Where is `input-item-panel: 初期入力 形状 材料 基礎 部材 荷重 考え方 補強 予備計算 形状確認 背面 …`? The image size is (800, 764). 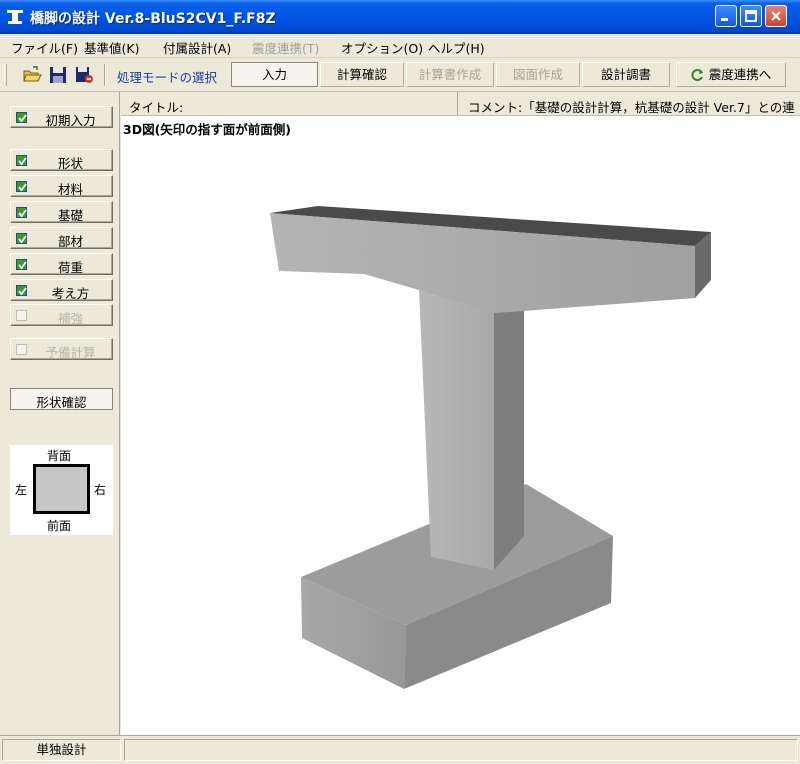
input-item-panel: 初期入力 形状 材料 基礎 部材 荷重 考え方 補強 予備計算 形状確認 背面 … is located at coordinates (60, 413).